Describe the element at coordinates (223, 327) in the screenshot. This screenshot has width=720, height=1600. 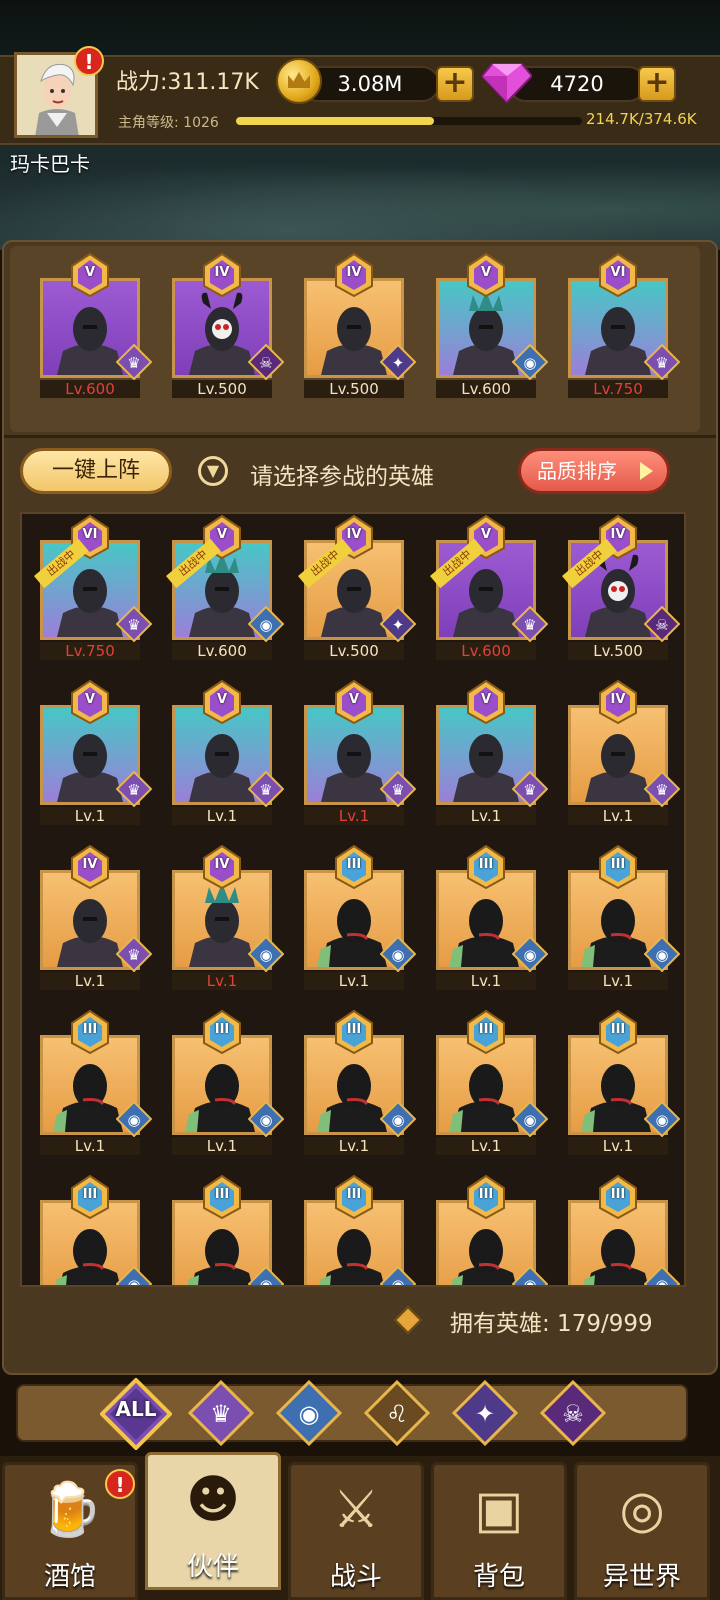
I see `team-hero-card: IV ☠ Lv.500` at that location.